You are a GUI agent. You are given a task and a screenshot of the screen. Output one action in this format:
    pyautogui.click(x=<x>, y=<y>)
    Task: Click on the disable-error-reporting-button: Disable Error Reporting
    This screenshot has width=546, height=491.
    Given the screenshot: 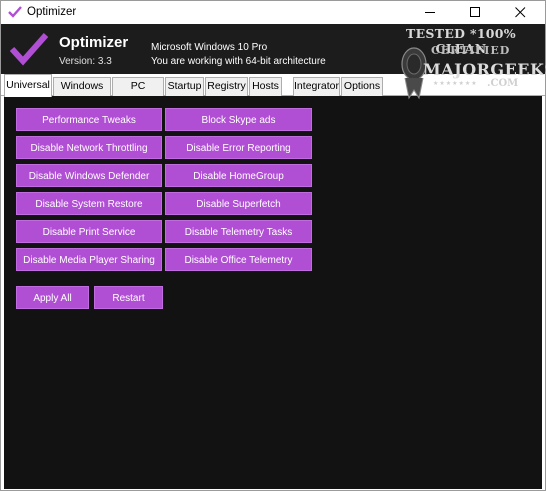 What is the action you would take?
    pyautogui.click(x=238, y=147)
    